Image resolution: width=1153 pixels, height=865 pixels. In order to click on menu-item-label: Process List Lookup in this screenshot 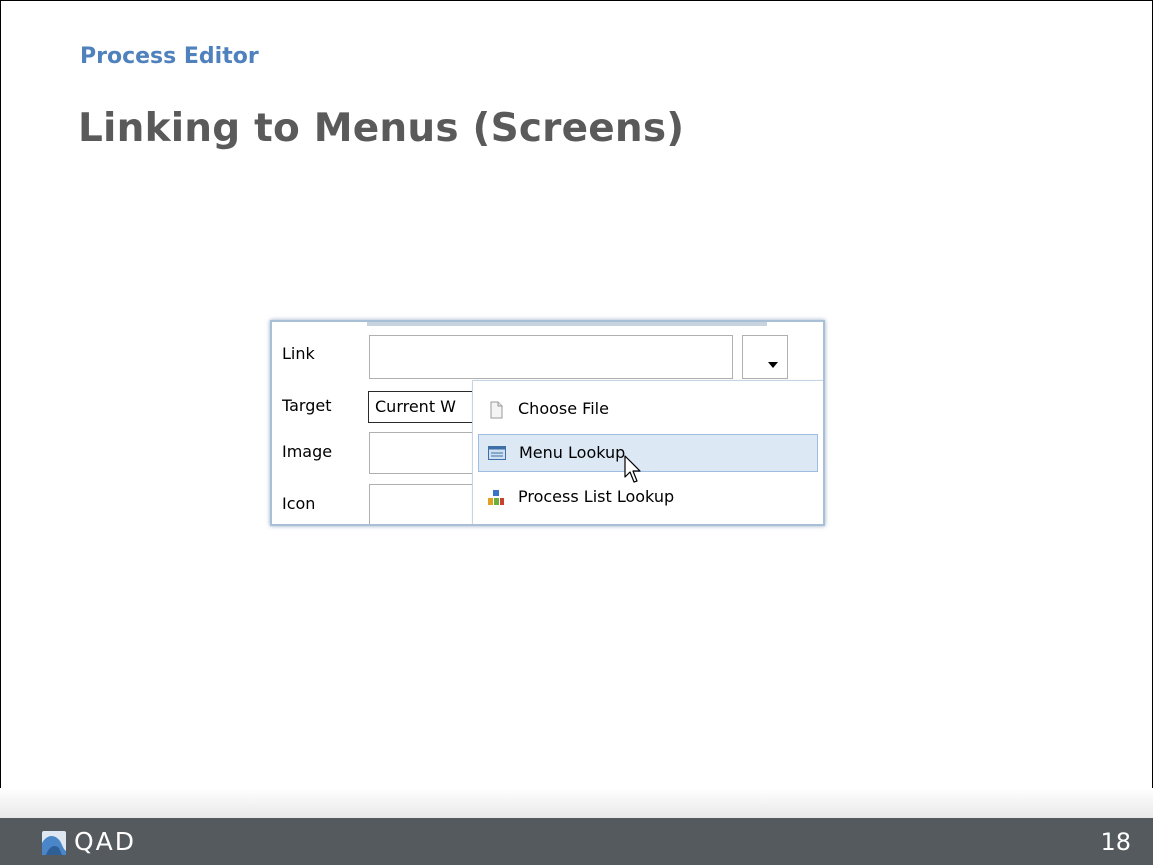, I will do `click(596, 496)`.